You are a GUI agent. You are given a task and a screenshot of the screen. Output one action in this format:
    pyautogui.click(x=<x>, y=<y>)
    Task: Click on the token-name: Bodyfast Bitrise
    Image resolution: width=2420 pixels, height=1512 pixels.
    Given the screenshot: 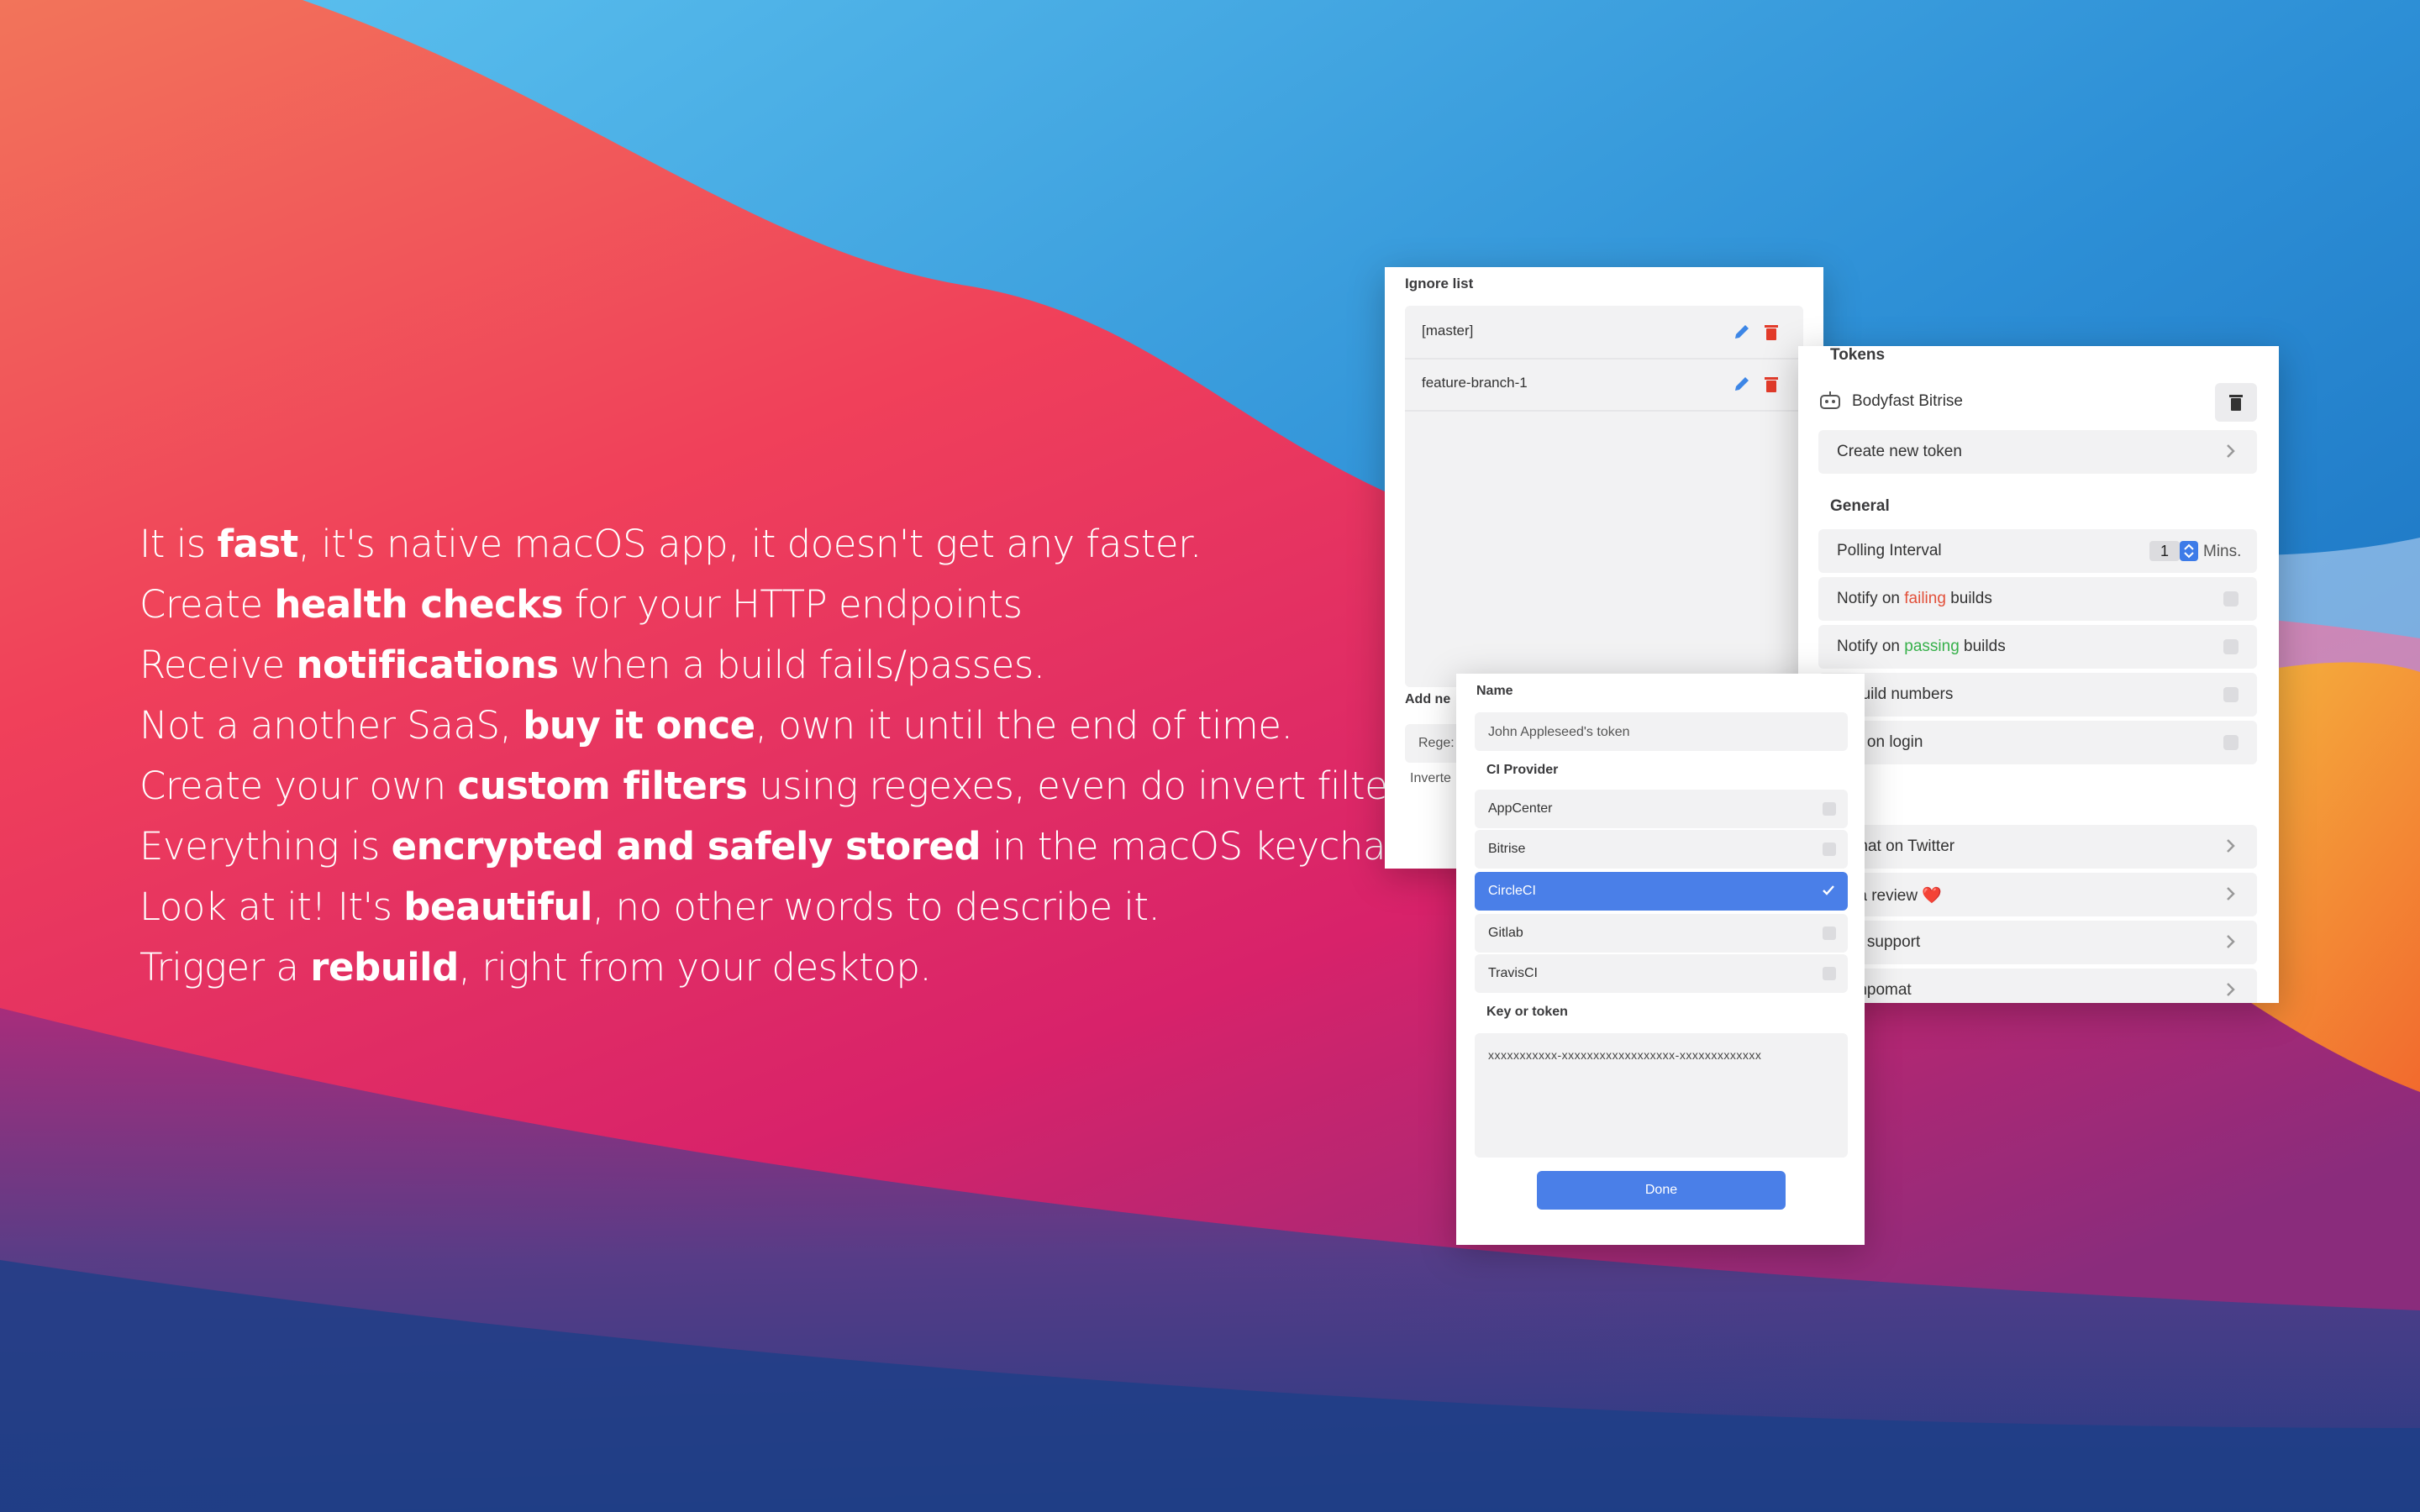 What is the action you would take?
    pyautogui.click(x=1908, y=401)
    